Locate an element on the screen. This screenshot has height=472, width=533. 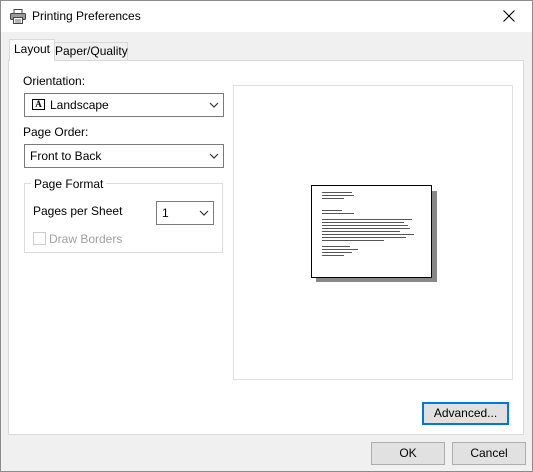
preview-page is located at coordinates (371, 231).